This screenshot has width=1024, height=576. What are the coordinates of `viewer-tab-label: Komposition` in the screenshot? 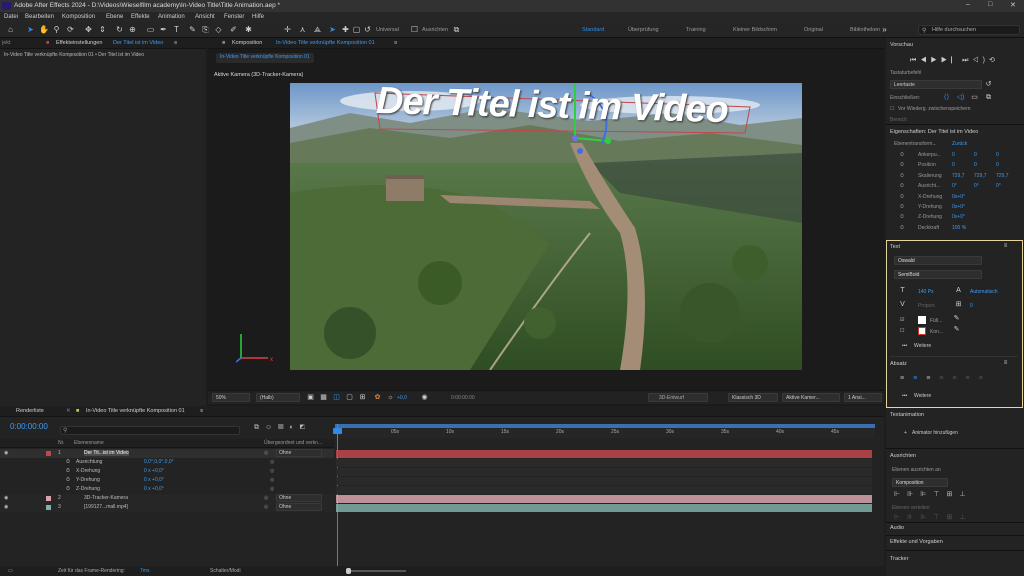 It's located at (247, 43).